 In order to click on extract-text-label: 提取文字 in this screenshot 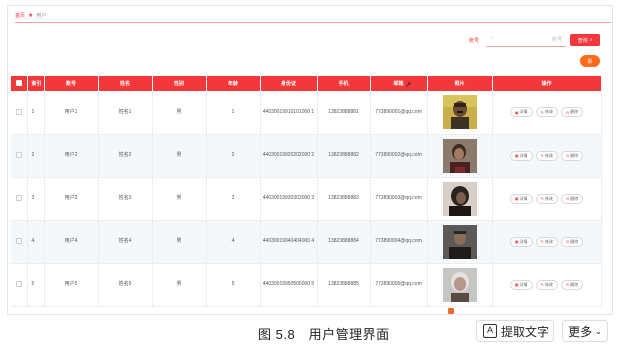, I will do `click(525, 331)`.